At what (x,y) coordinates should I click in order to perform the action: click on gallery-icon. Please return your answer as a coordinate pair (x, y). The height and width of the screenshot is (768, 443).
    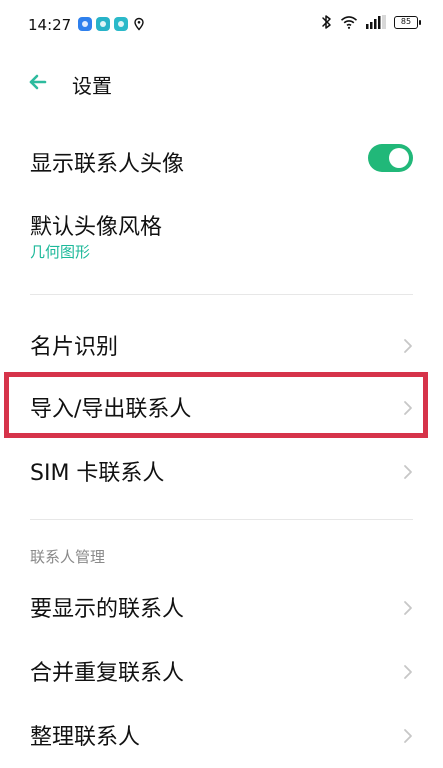
    Looking at the image, I should click on (103, 24).